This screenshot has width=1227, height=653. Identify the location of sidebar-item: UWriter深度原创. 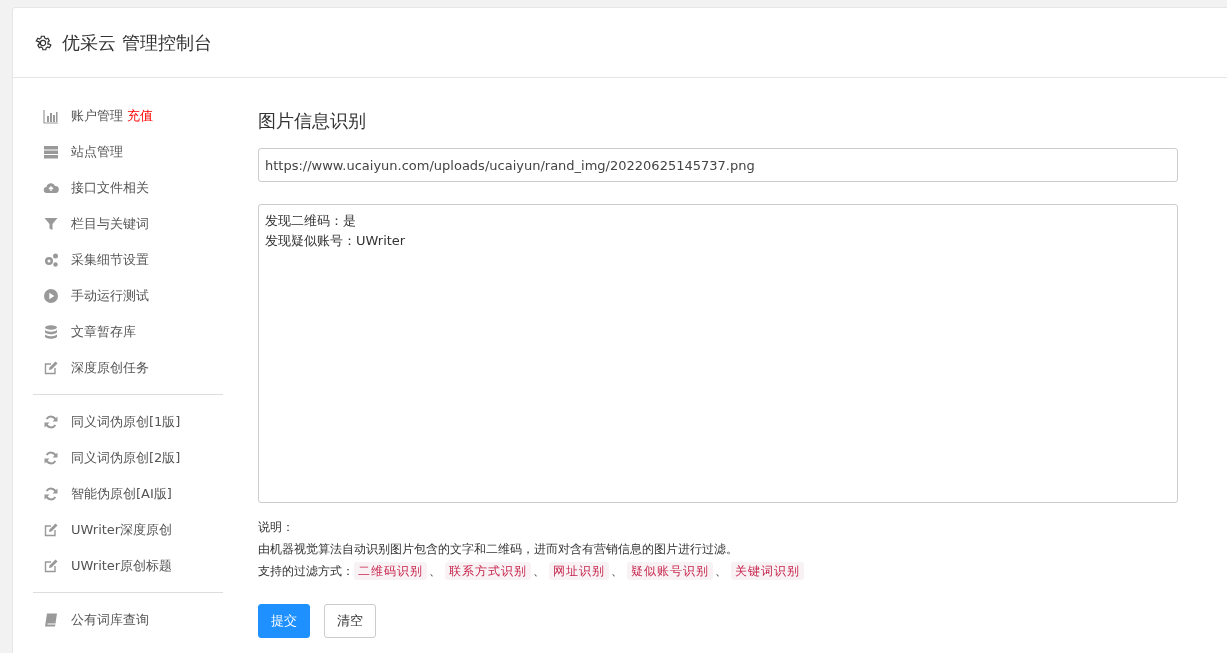
(108, 530).